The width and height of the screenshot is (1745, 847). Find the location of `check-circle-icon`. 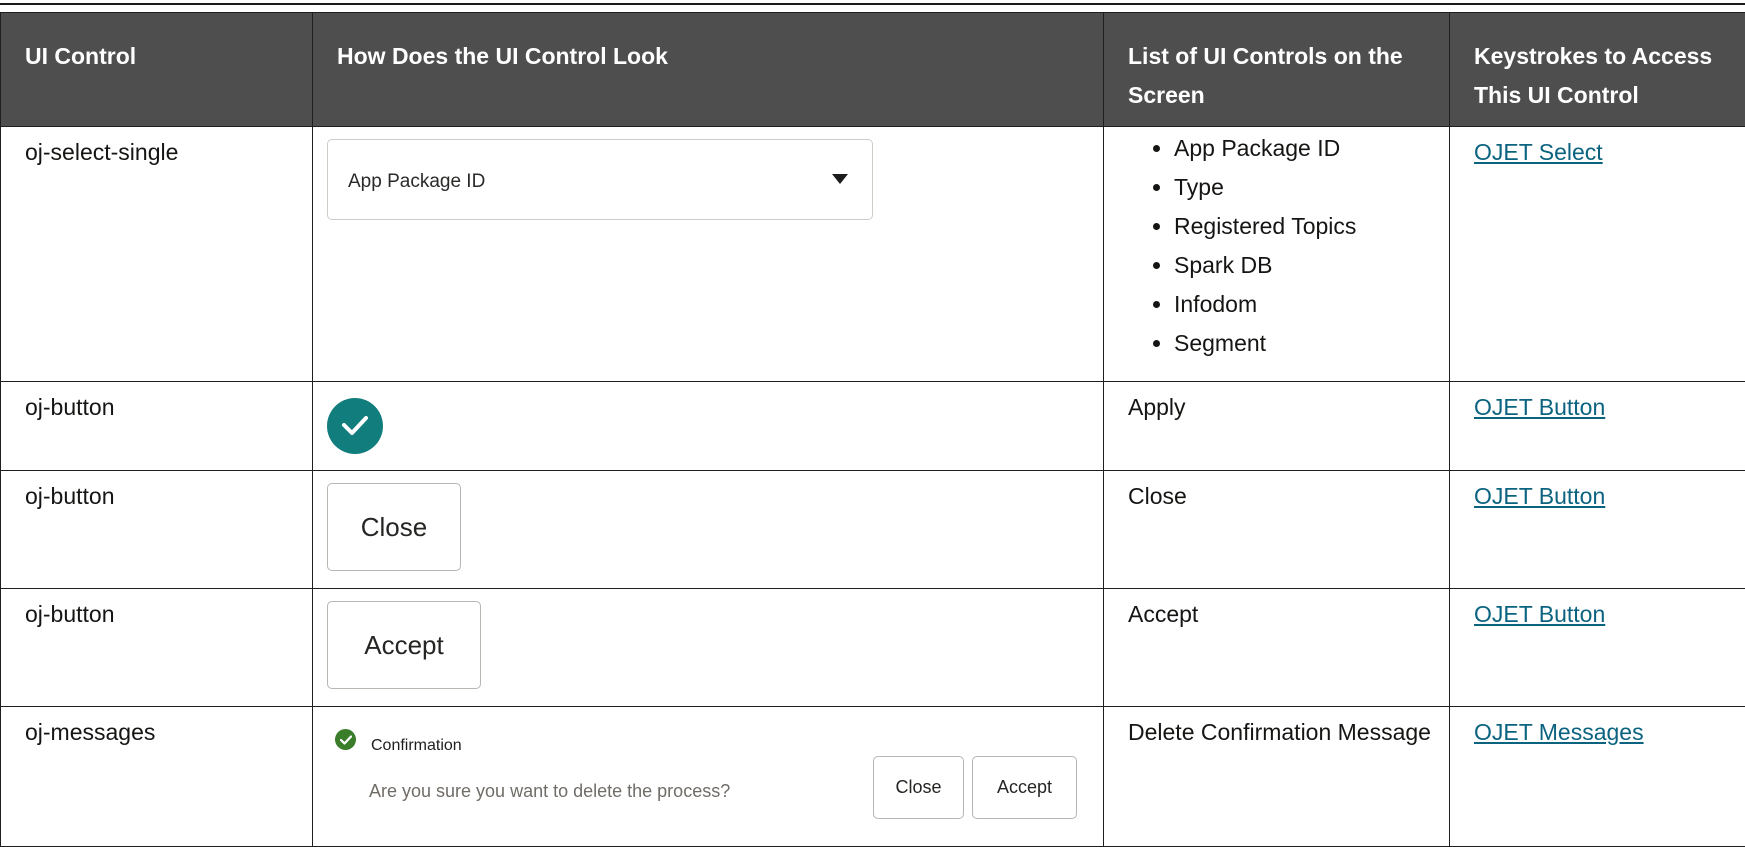

check-circle-icon is located at coordinates (355, 426).